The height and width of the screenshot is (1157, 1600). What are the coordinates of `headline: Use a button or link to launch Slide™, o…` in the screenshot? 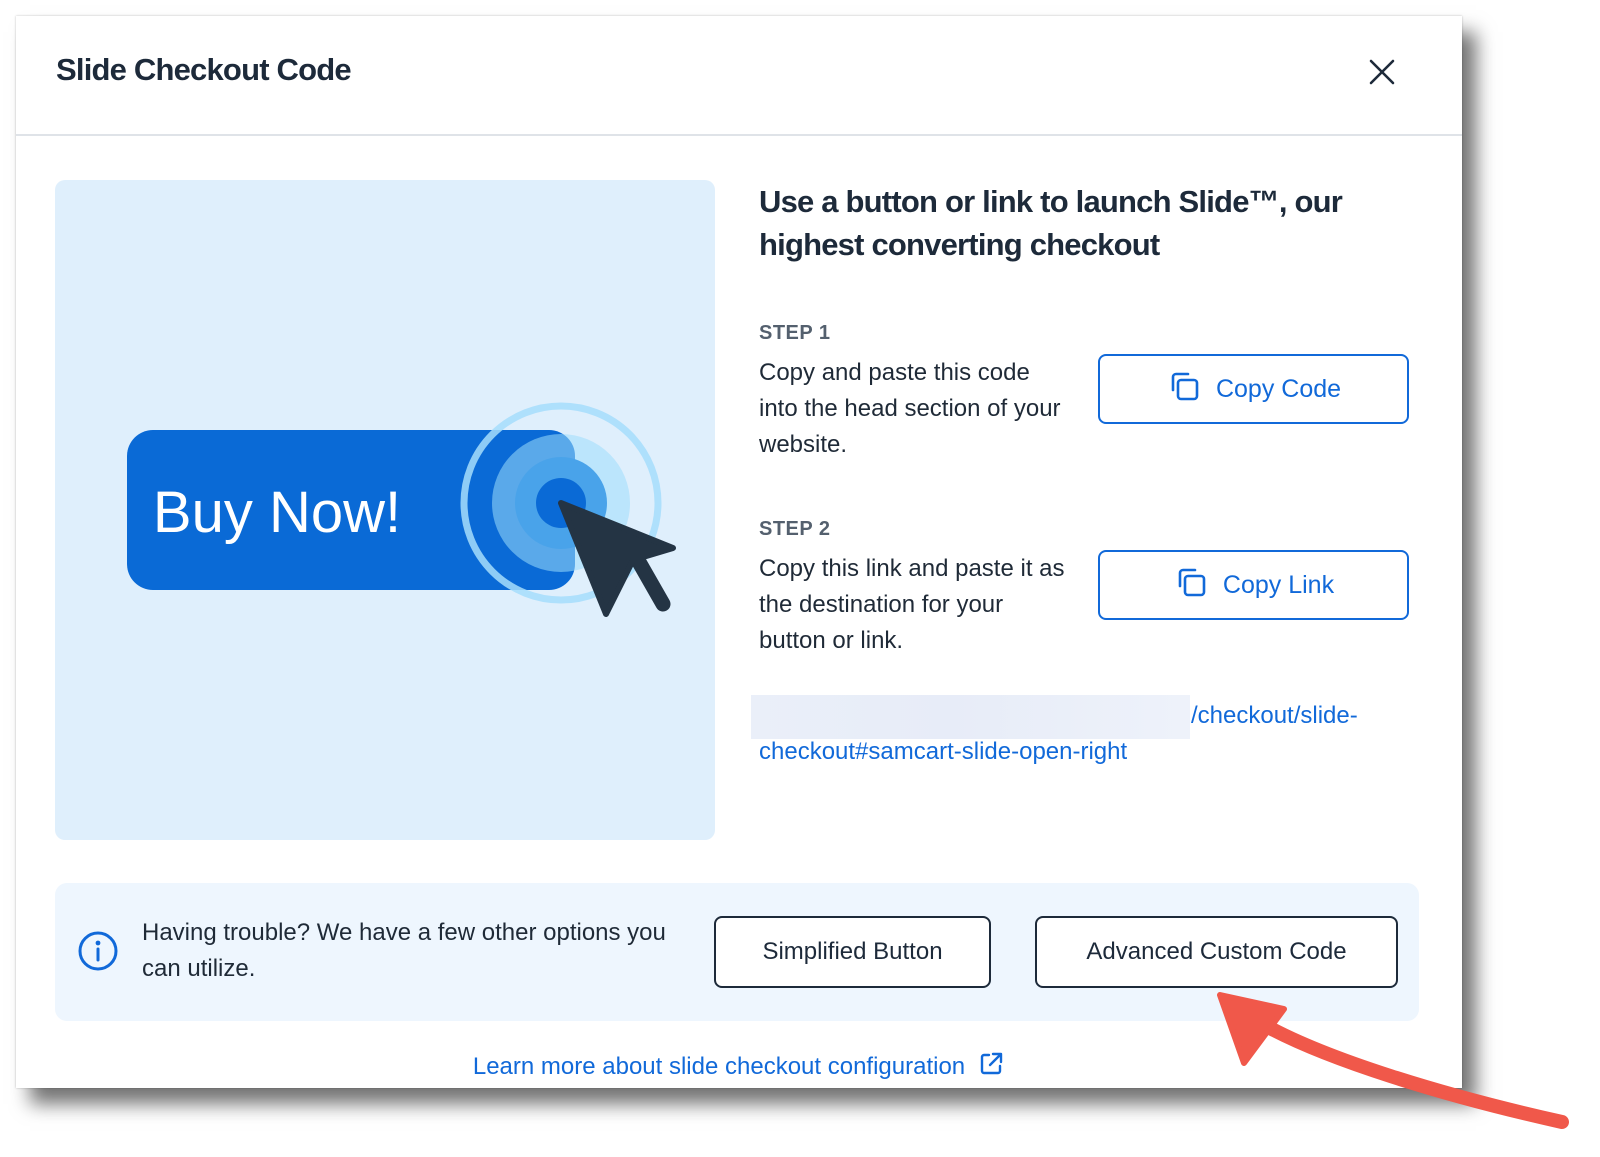 It's located at (1051, 223).